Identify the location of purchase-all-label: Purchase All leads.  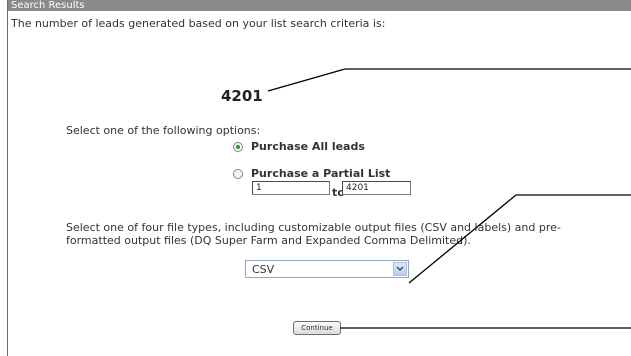
(308, 146).